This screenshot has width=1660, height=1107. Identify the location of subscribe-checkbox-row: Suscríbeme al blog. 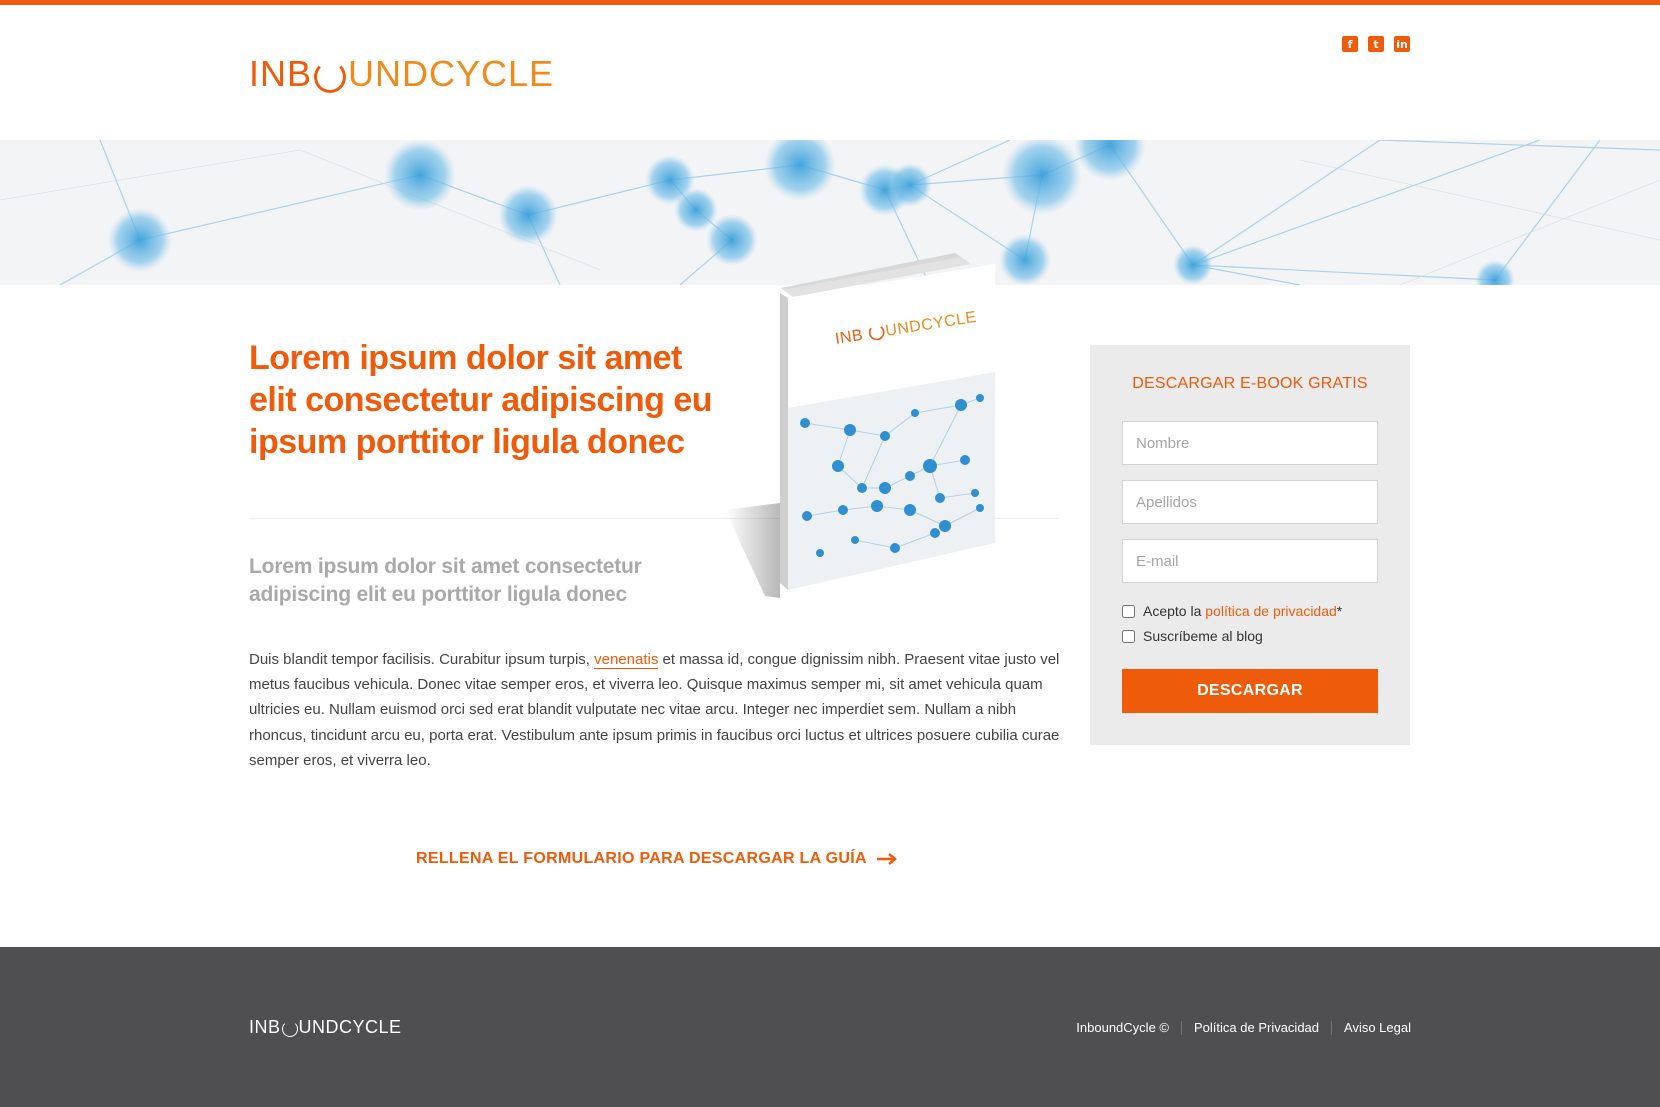
(1192, 636).